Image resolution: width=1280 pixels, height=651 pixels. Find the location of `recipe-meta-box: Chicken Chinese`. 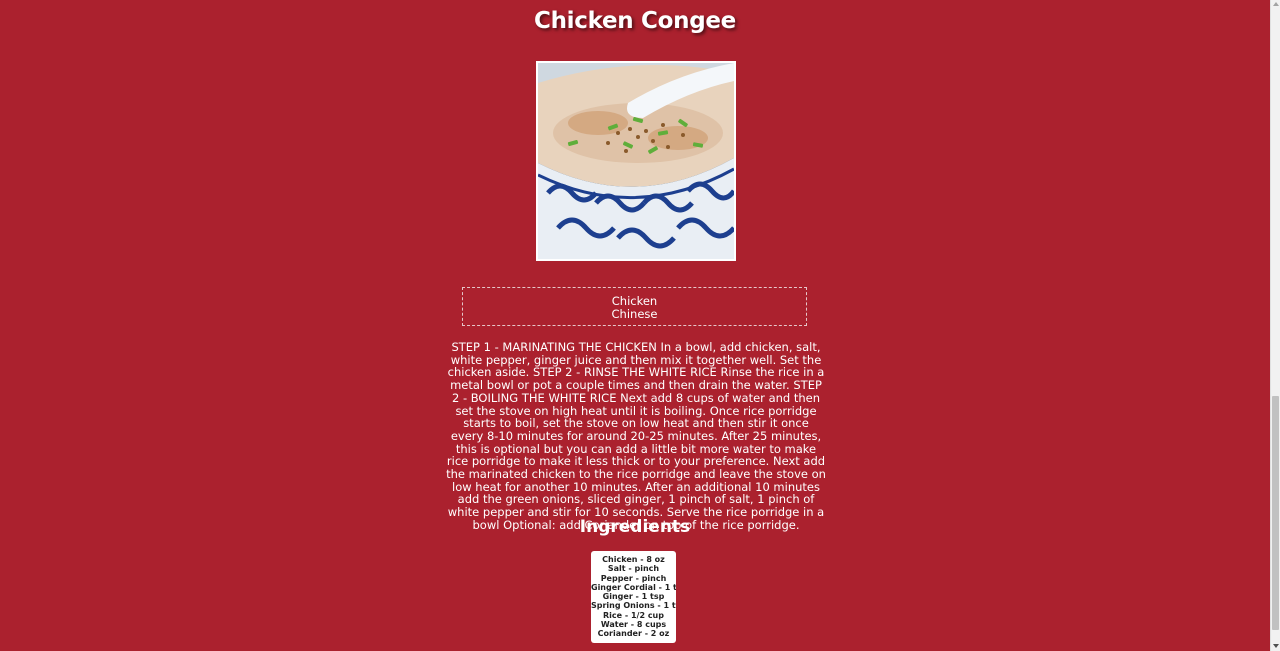

recipe-meta-box: Chicken Chinese is located at coordinates (634, 306).